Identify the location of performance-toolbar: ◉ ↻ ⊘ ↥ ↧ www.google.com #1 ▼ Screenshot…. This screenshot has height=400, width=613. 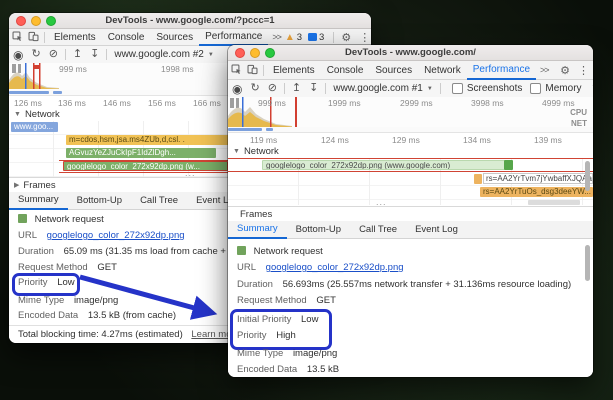
(410, 89).